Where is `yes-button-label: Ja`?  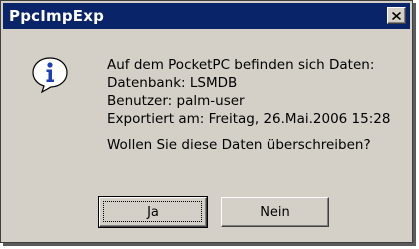
yes-button-label: Ja is located at coordinates (153, 212).